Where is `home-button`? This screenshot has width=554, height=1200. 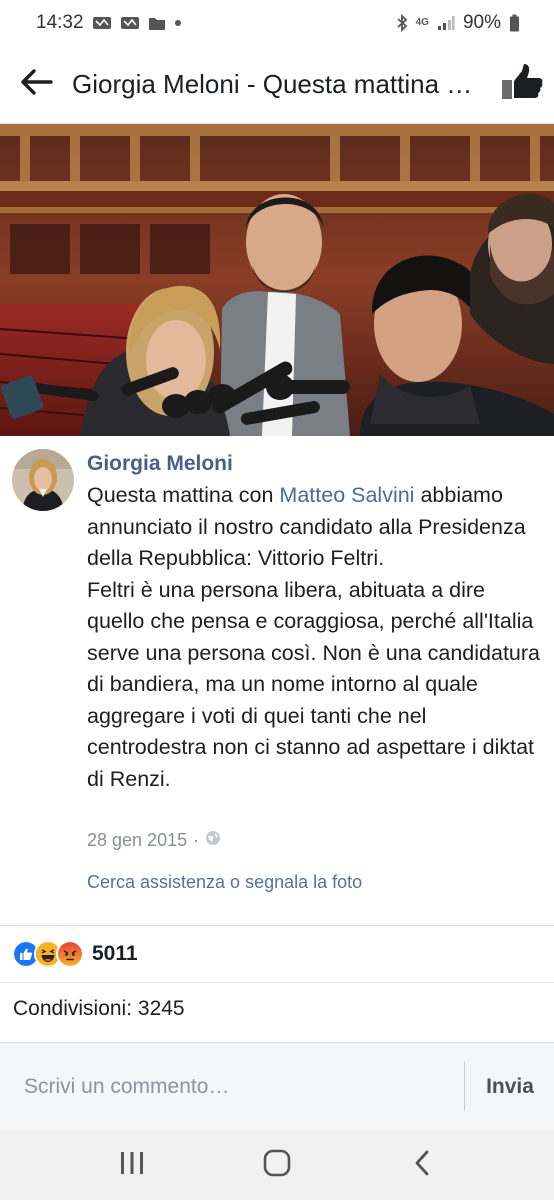
home-button is located at coordinates (277, 1165).